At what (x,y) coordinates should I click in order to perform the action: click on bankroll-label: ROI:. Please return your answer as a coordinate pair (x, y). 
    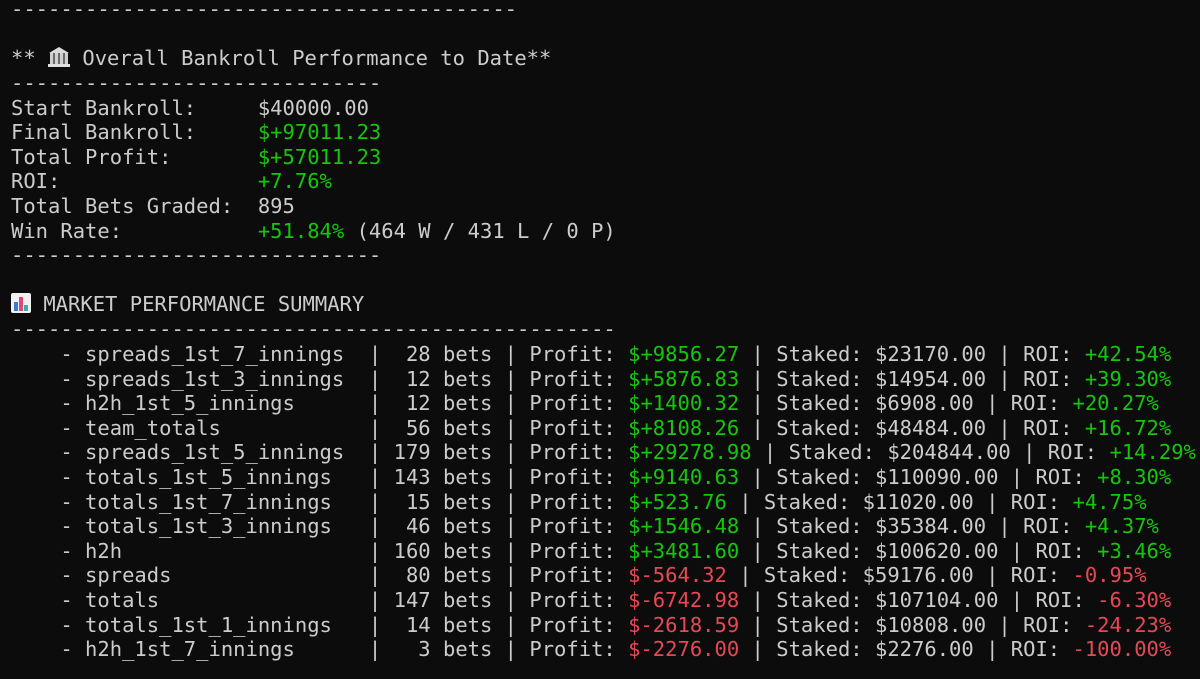
    Looking at the image, I should click on (134, 181).